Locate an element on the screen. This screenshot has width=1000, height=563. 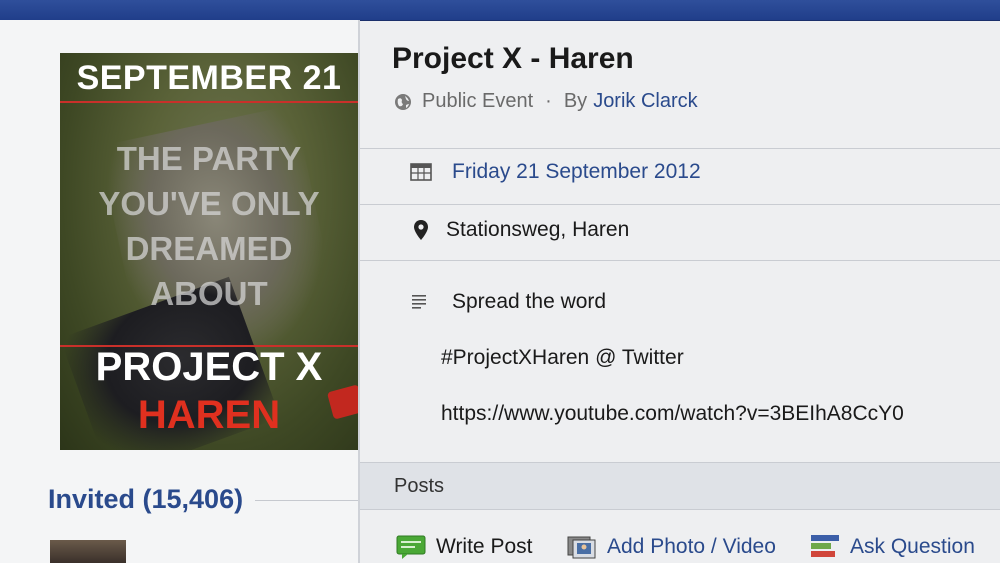
poster-tagline-line-4: ABOUT is located at coordinates (209, 293).